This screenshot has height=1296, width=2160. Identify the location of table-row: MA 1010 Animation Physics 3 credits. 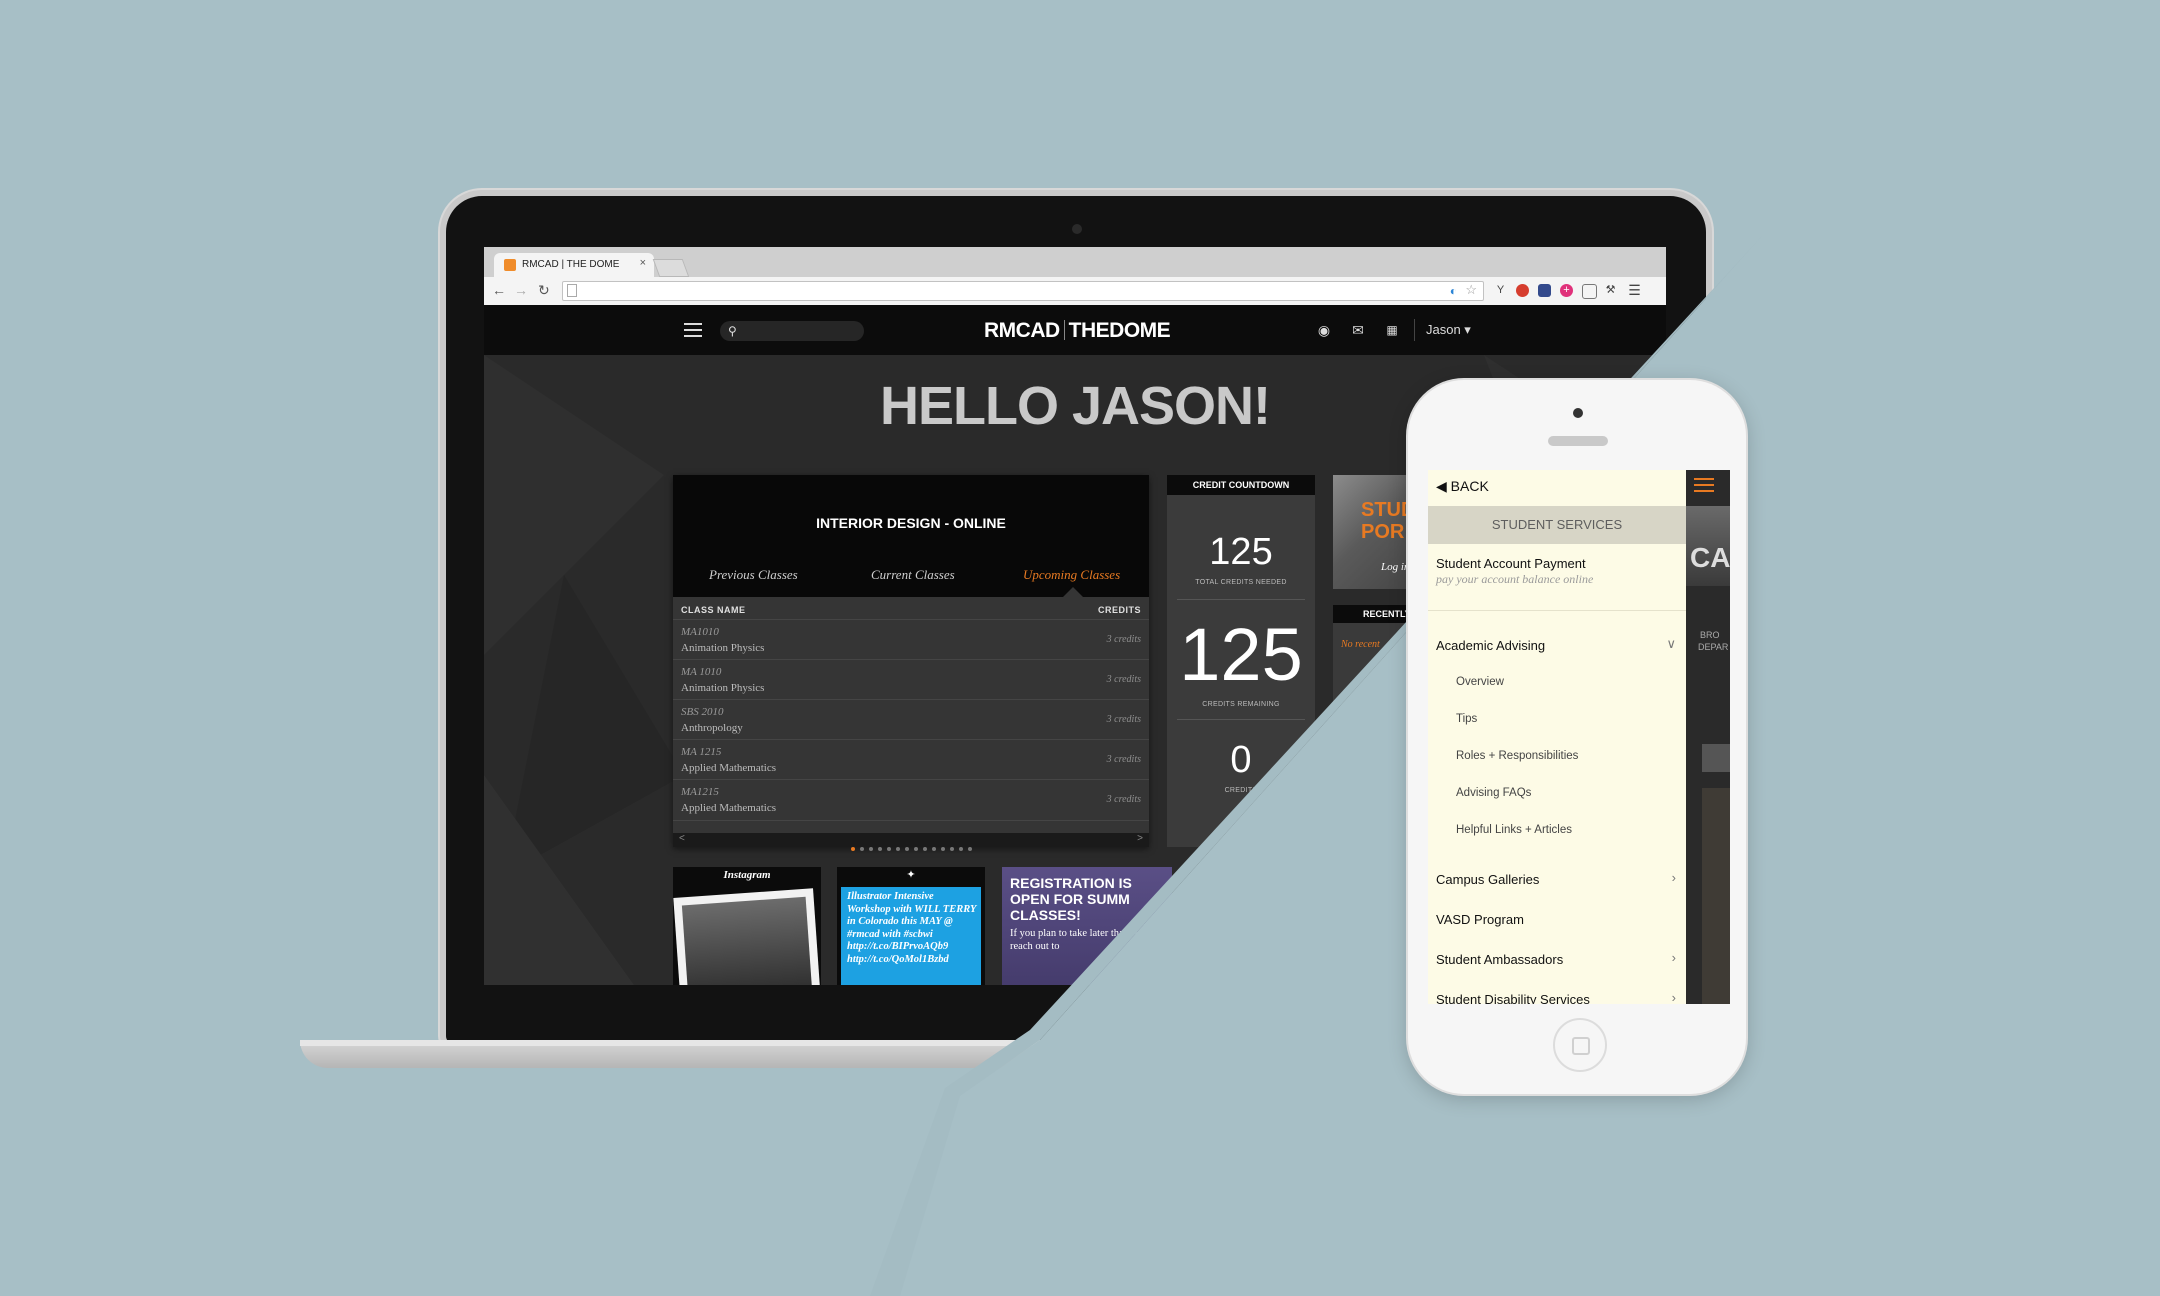
(911, 679).